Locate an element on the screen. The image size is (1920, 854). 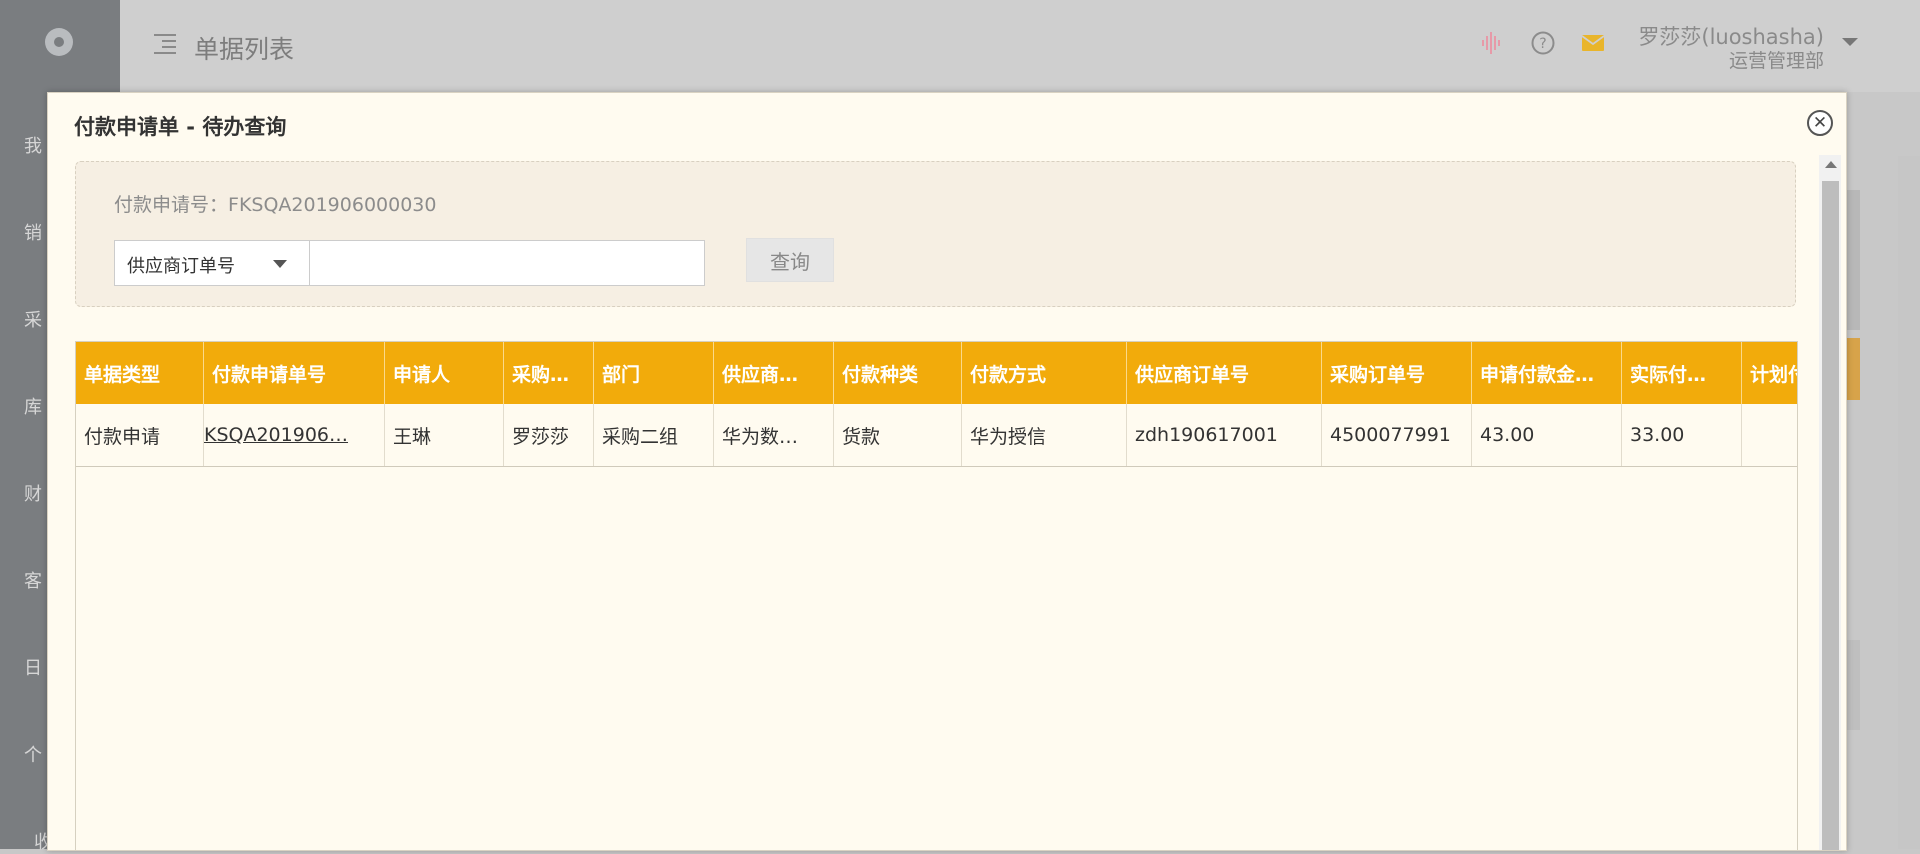
table-cell: 采购二组 is located at coordinates (654, 435).